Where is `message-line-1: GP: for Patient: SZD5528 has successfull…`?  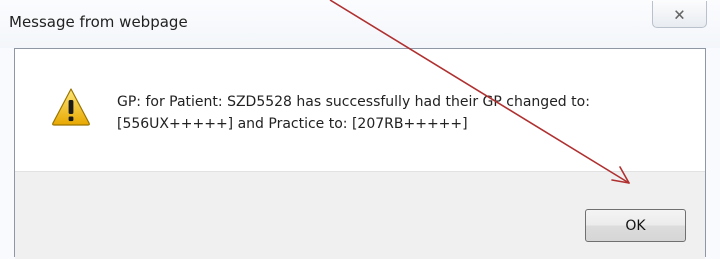 message-line-1: GP: for Patient: SZD5528 has successfull… is located at coordinates (353, 102).